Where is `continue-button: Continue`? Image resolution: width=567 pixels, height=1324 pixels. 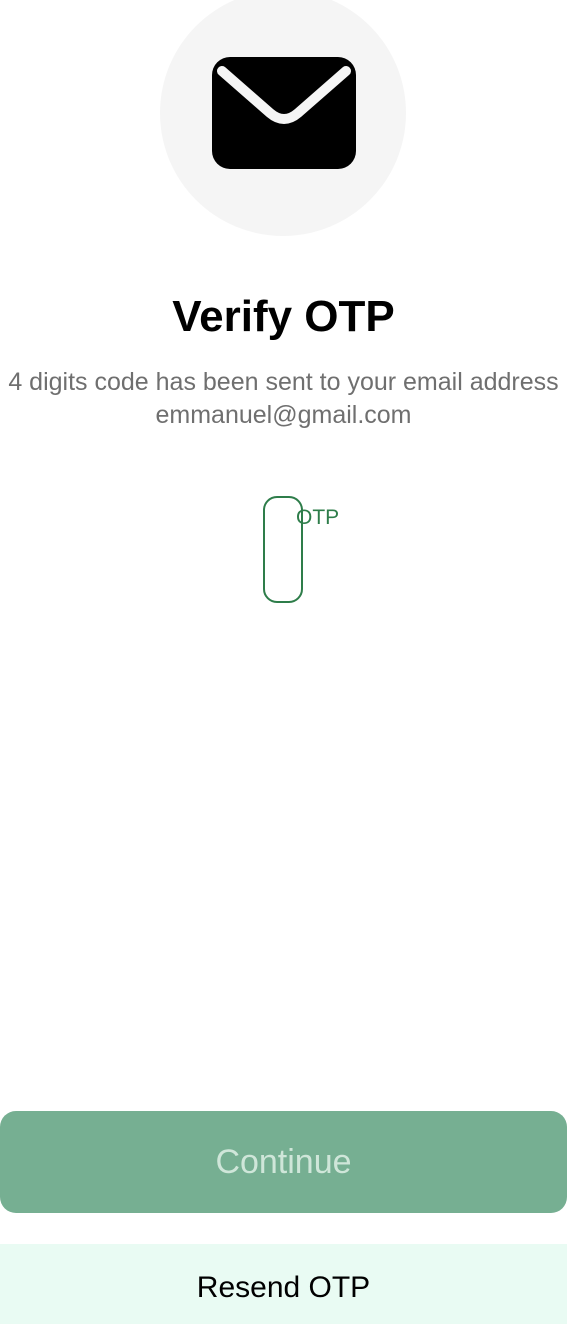 continue-button: Continue is located at coordinates (283, 1162).